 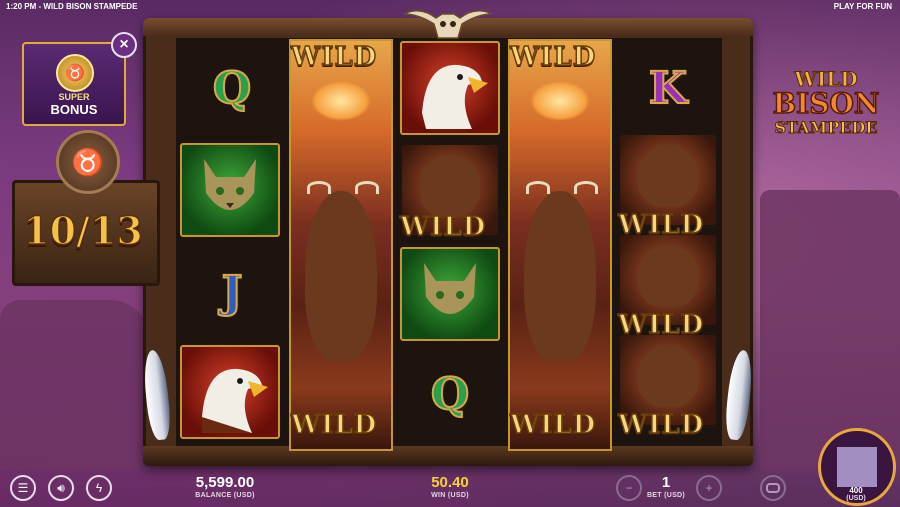 I want to click on bison-coin-icon: ♉, so click(x=75, y=73).